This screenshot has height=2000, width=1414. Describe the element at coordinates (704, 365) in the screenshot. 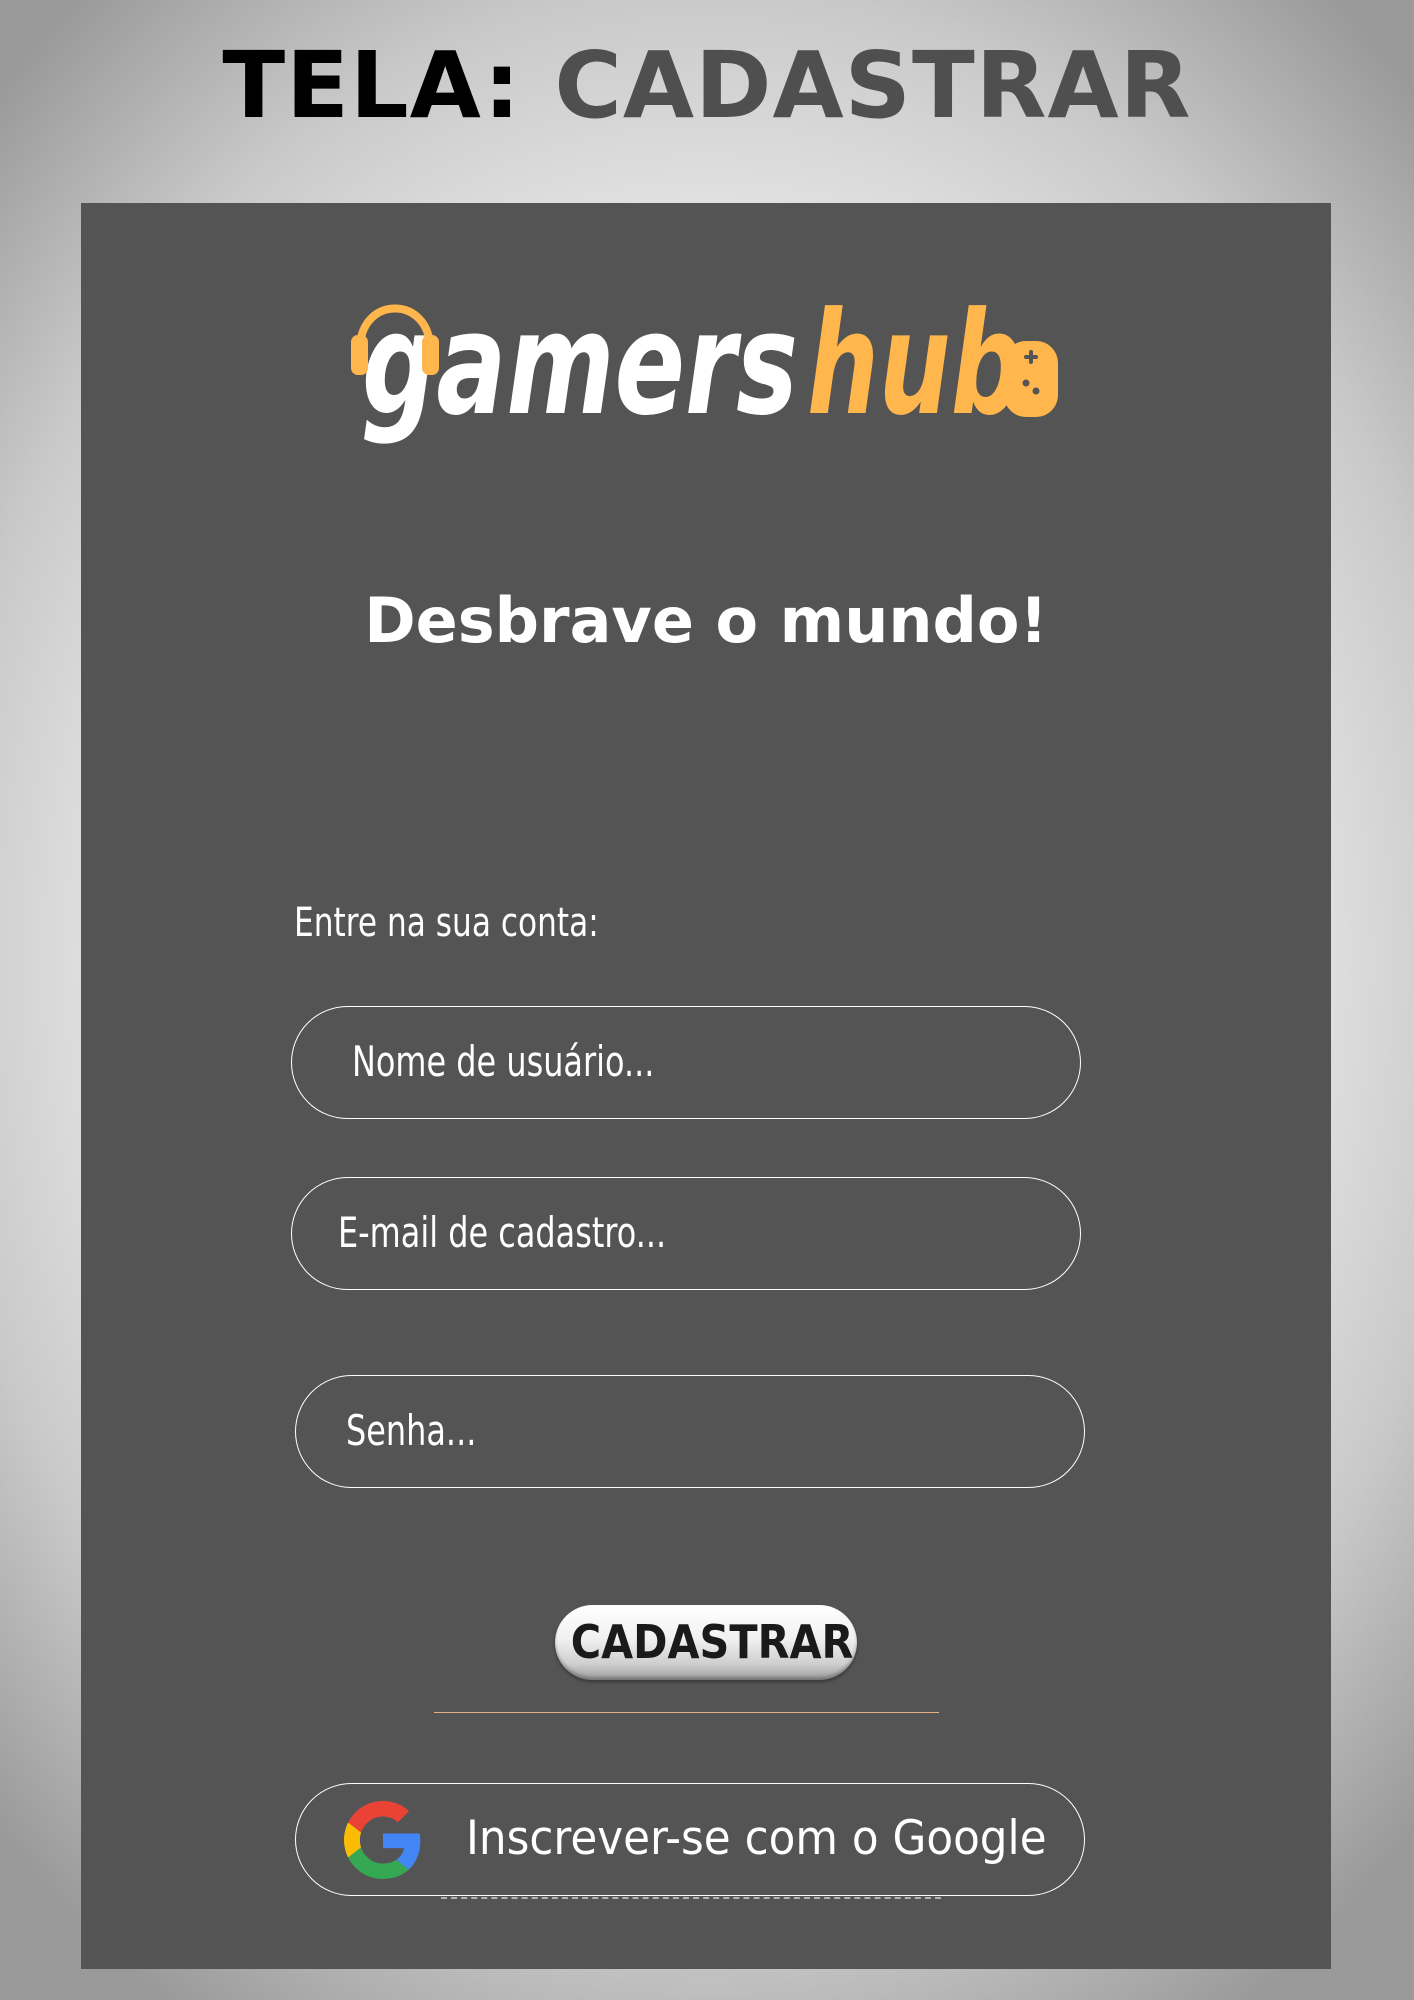

I see `gamershub-logo: gamers hub` at that location.